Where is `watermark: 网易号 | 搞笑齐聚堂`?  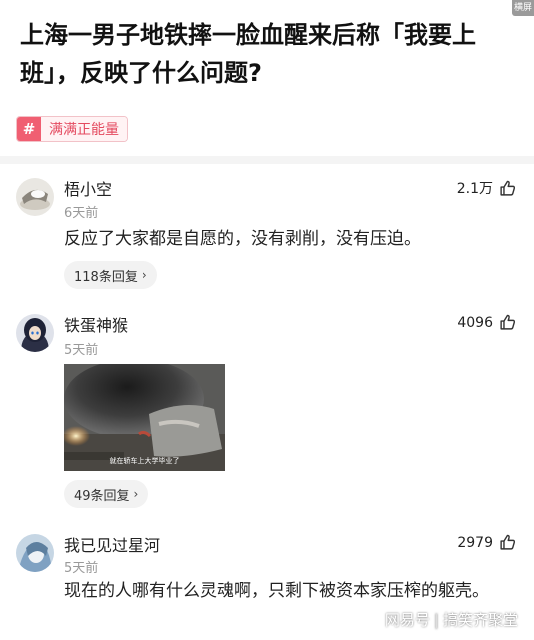 watermark: 网易号 | 搞笑齐聚堂 is located at coordinates (451, 619).